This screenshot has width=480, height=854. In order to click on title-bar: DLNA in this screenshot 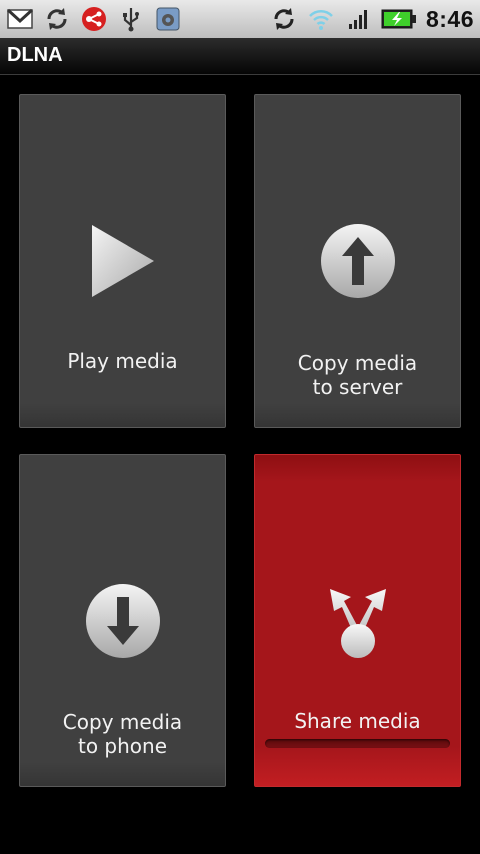, I will do `click(240, 56)`.